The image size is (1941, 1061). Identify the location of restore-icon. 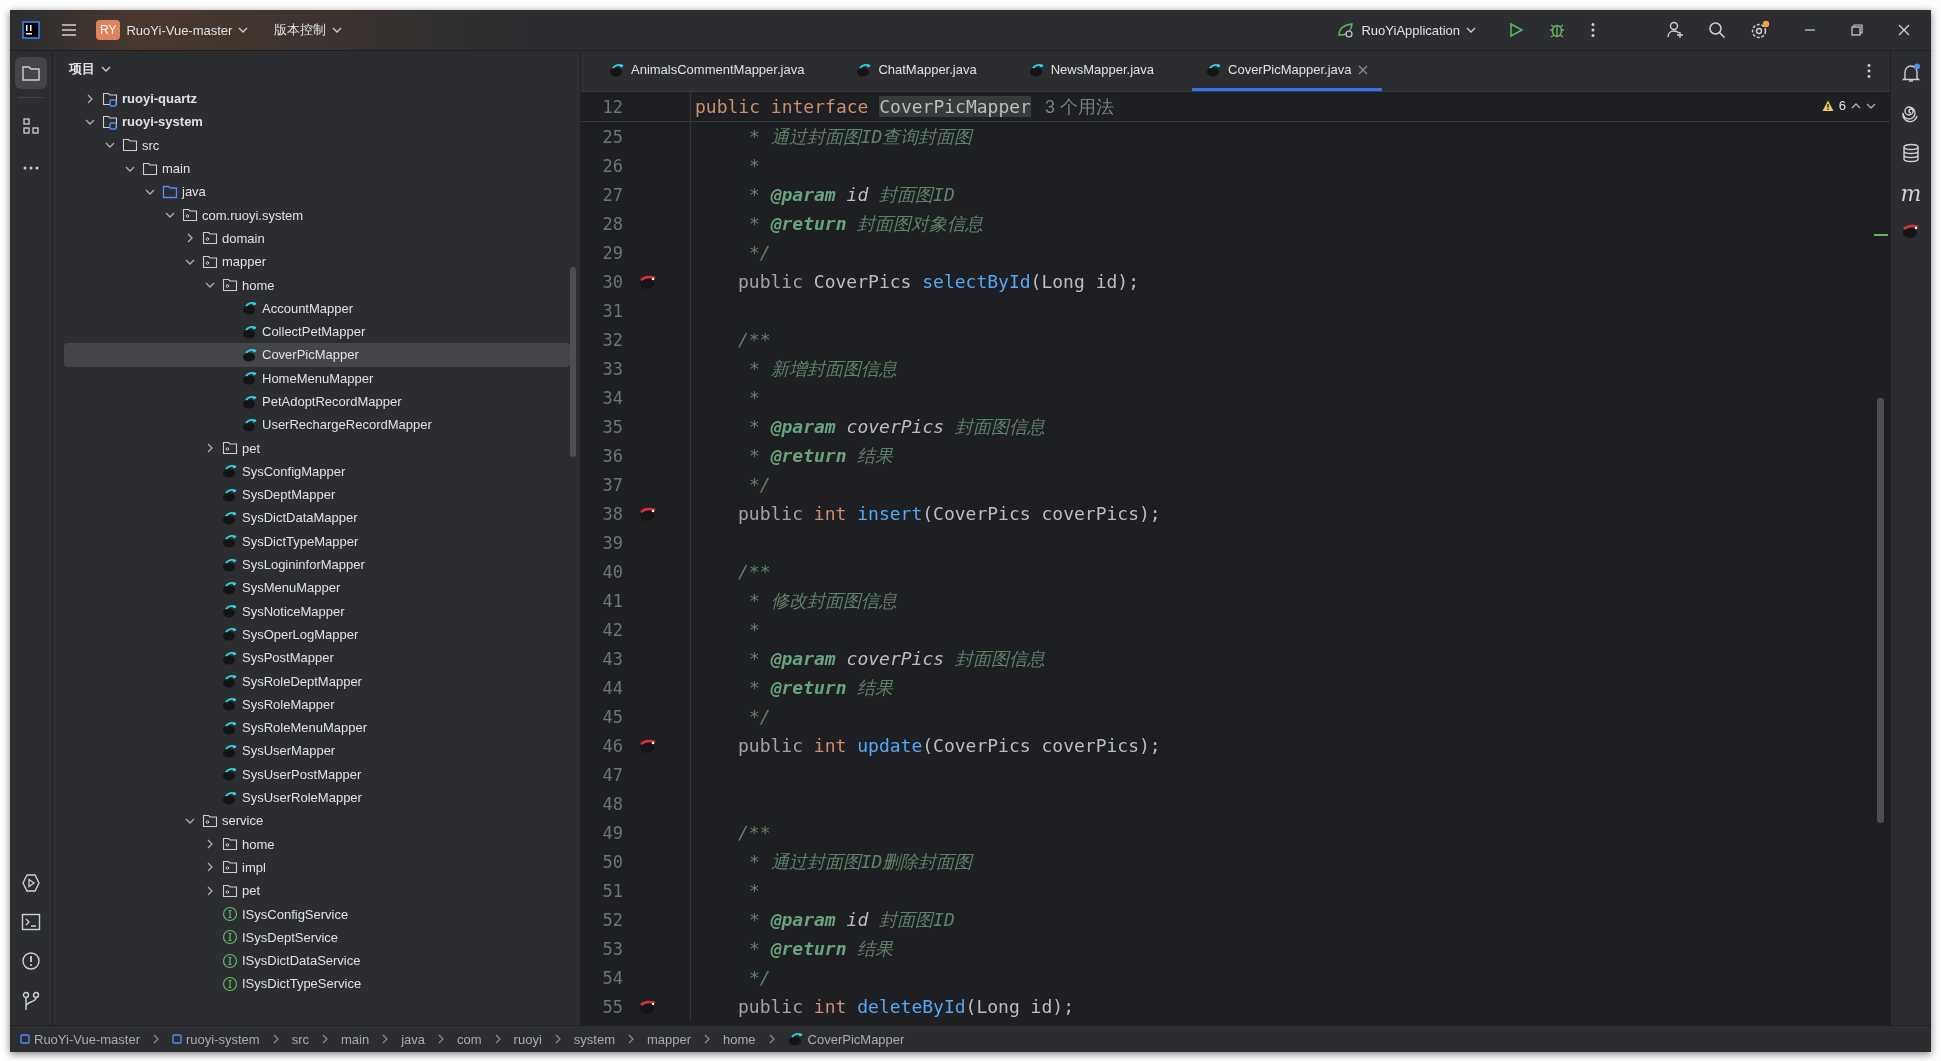
(1857, 30).